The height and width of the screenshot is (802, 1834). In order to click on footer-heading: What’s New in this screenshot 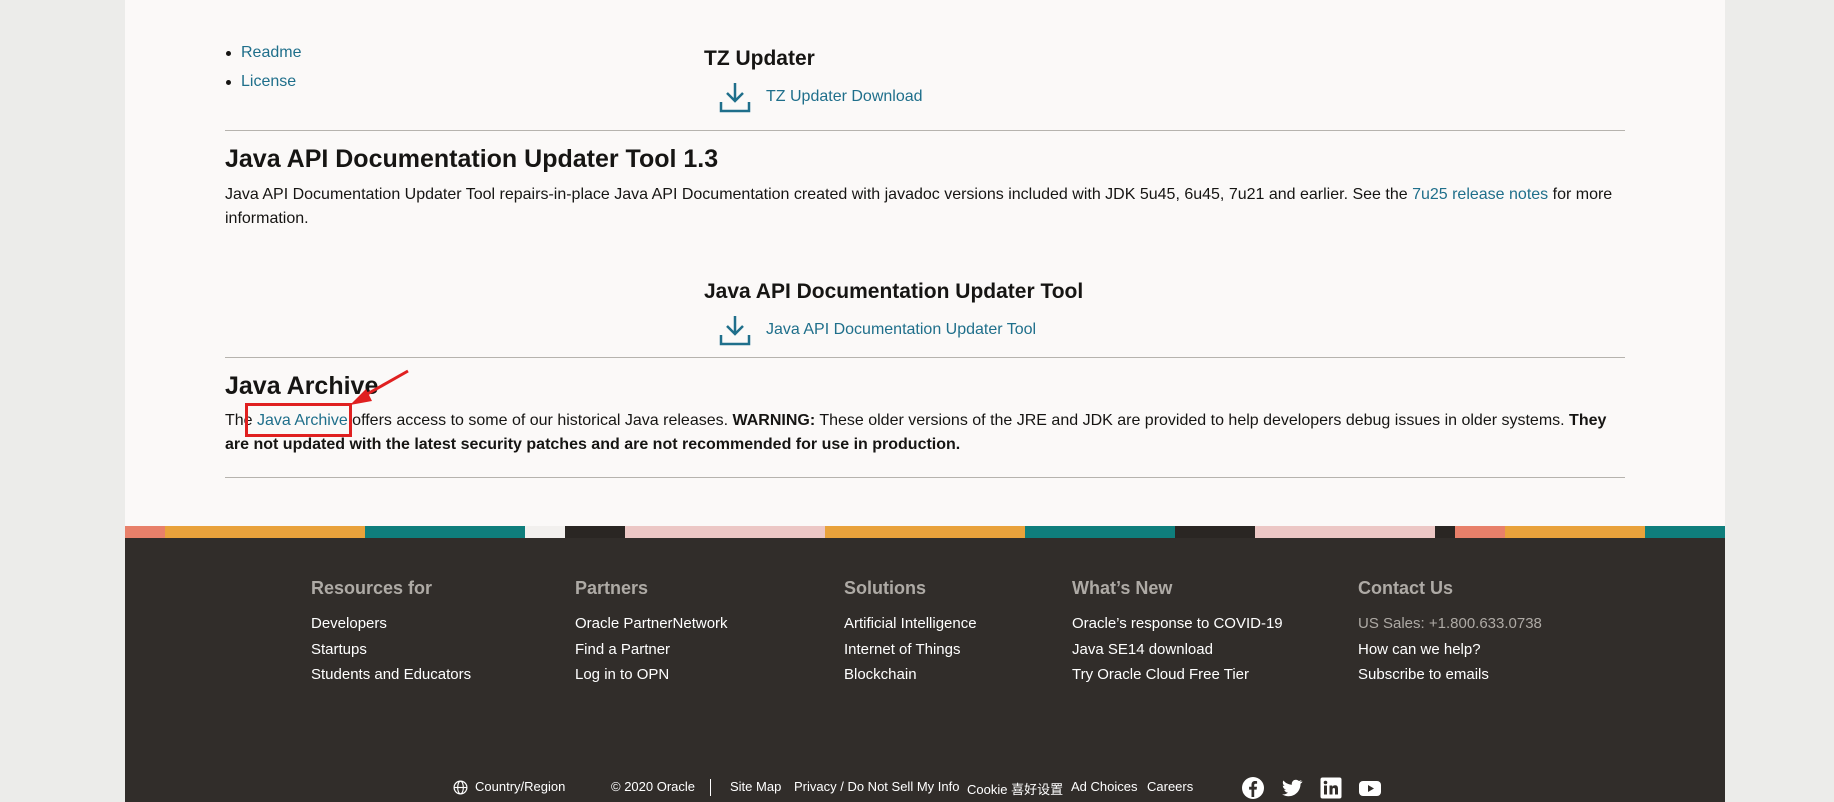, I will do `click(1122, 588)`.